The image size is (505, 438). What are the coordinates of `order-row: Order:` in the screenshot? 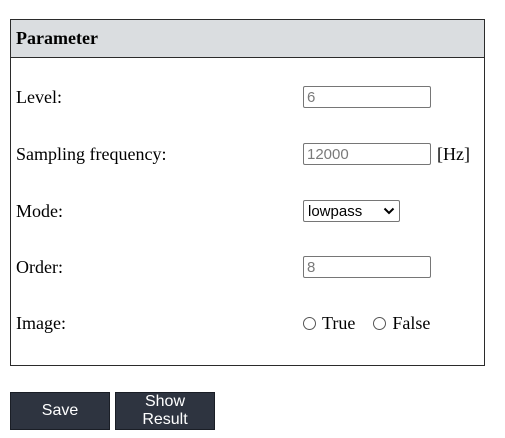 It's located at (247, 267).